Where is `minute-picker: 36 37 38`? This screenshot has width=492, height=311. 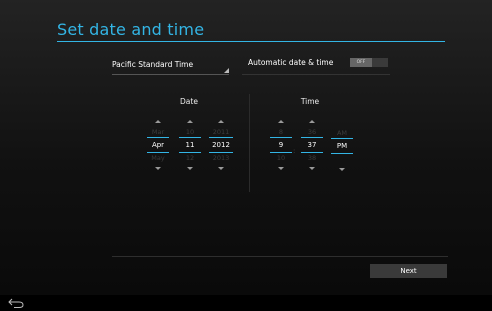
minute-picker: 36 37 38 is located at coordinates (312, 145).